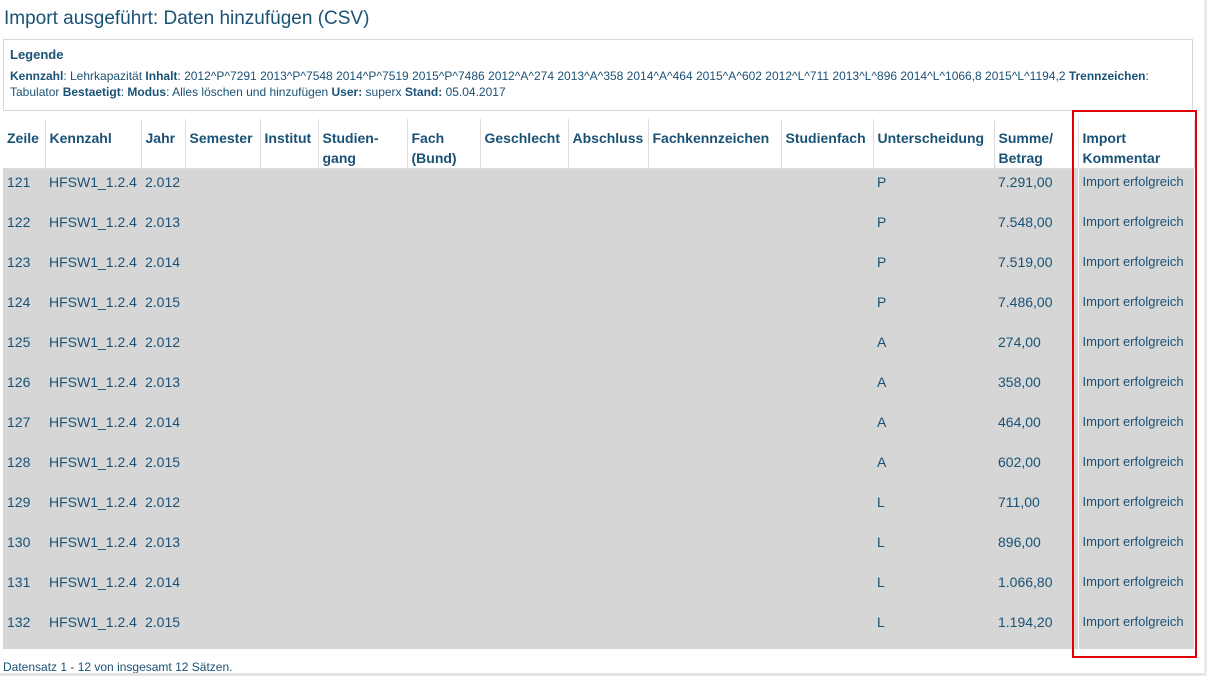  I want to click on cell-jahr: 2.014, so click(163, 428).